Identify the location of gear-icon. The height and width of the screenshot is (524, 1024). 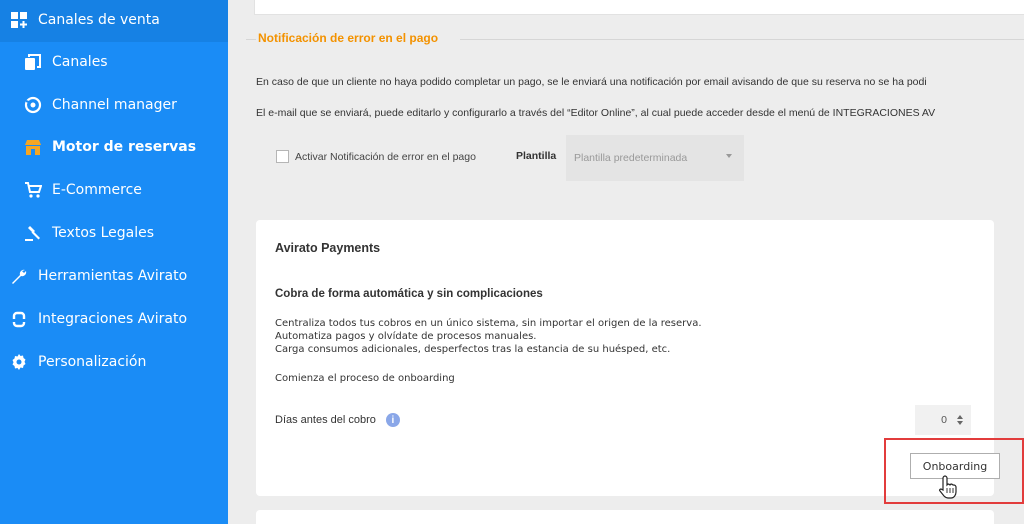
(19, 362).